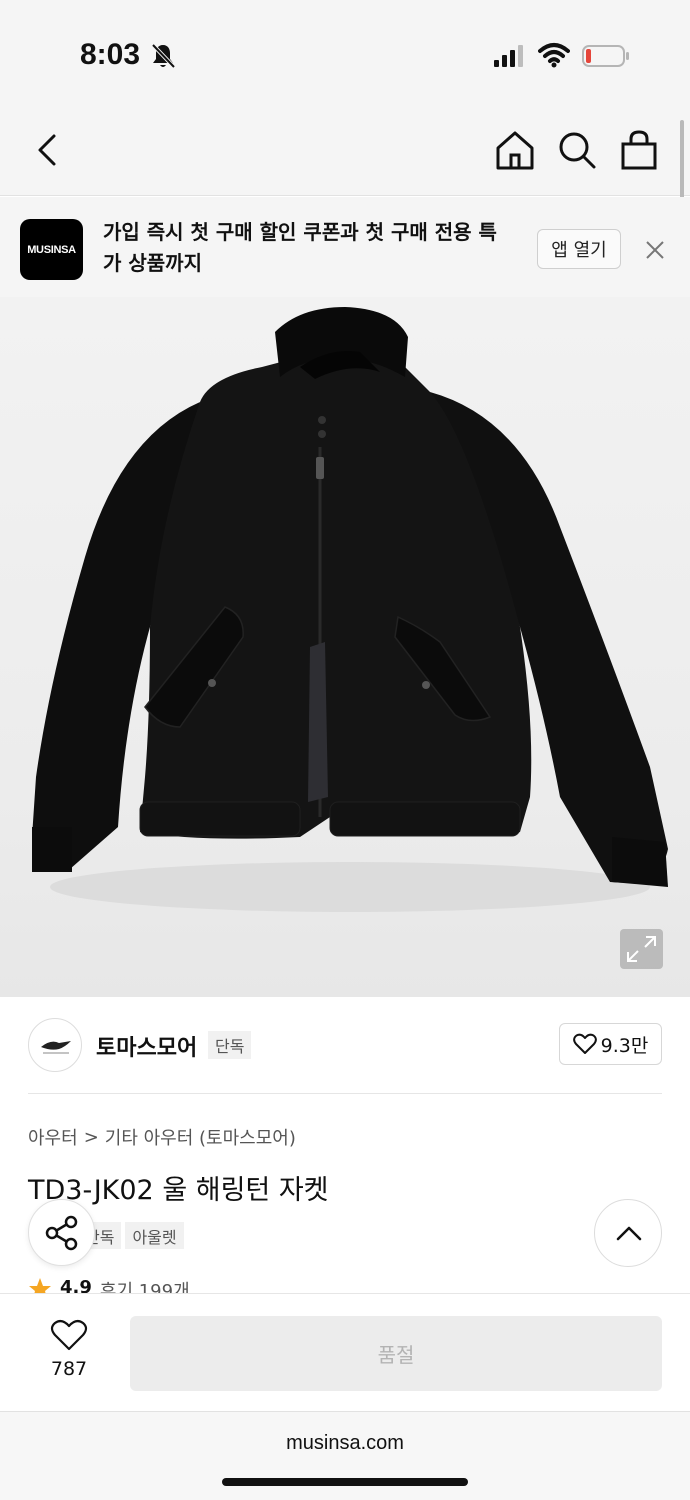  I want to click on shopping-bag-icon, so click(639, 150).